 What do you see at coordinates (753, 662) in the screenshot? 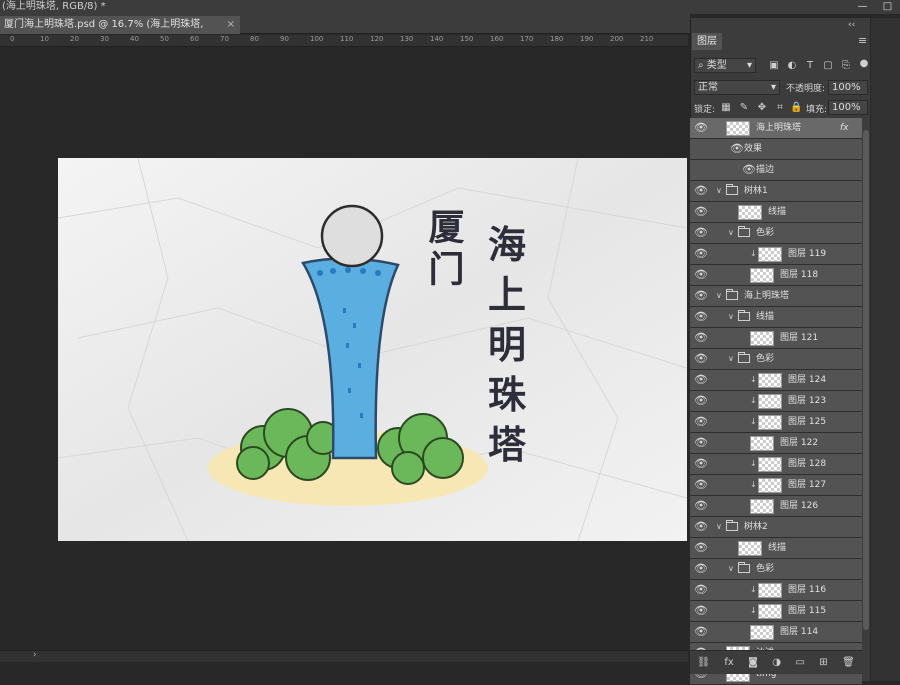
I see `mask-icon: ◙` at bounding box center [753, 662].